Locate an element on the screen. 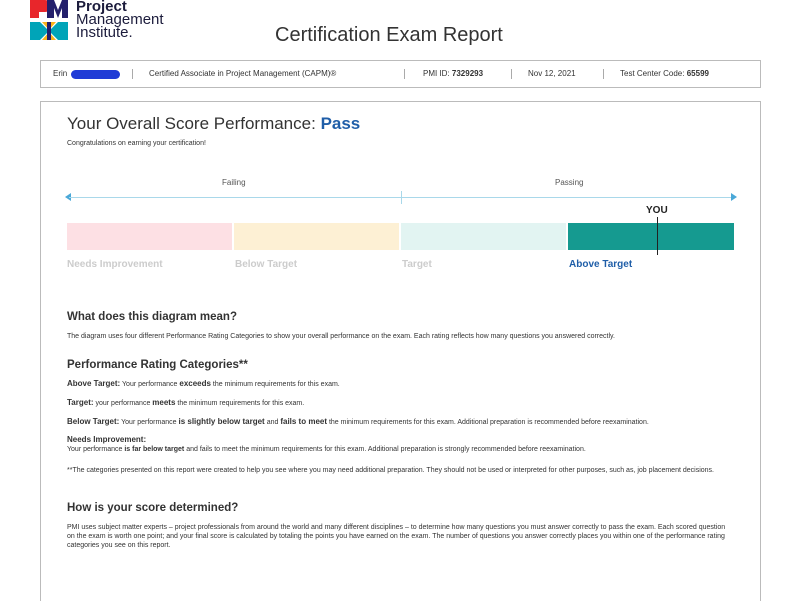 The image size is (800, 602). rating-target-label: Target: is located at coordinates (80, 402).